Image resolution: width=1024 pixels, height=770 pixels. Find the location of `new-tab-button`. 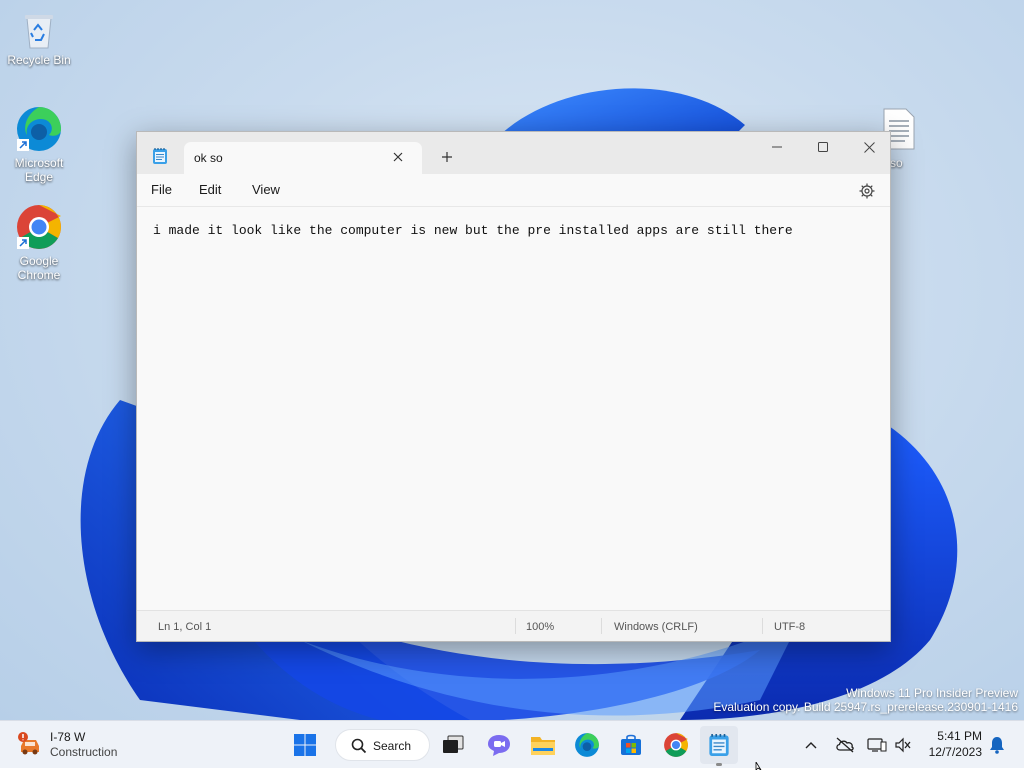

new-tab-button is located at coordinates (447, 157).